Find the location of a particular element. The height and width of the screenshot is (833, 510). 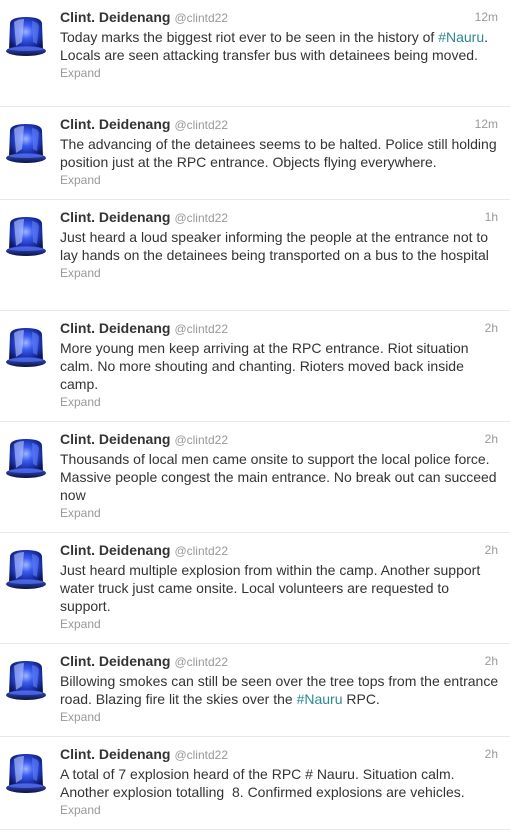

tweet-timestamp: 1h is located at coordinates (491, 217).